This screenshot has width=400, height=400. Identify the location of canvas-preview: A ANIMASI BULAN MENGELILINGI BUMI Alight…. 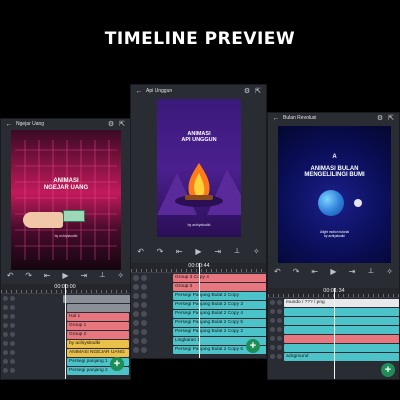
(334, 194).